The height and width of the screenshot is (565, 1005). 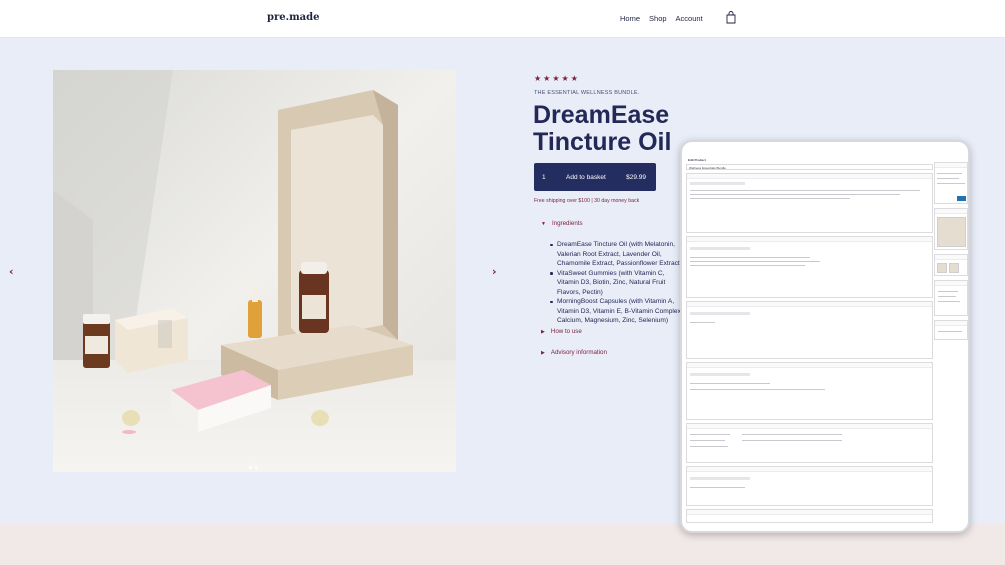 I want to click on nav-account-link: Account, so click(x=689, y=18).